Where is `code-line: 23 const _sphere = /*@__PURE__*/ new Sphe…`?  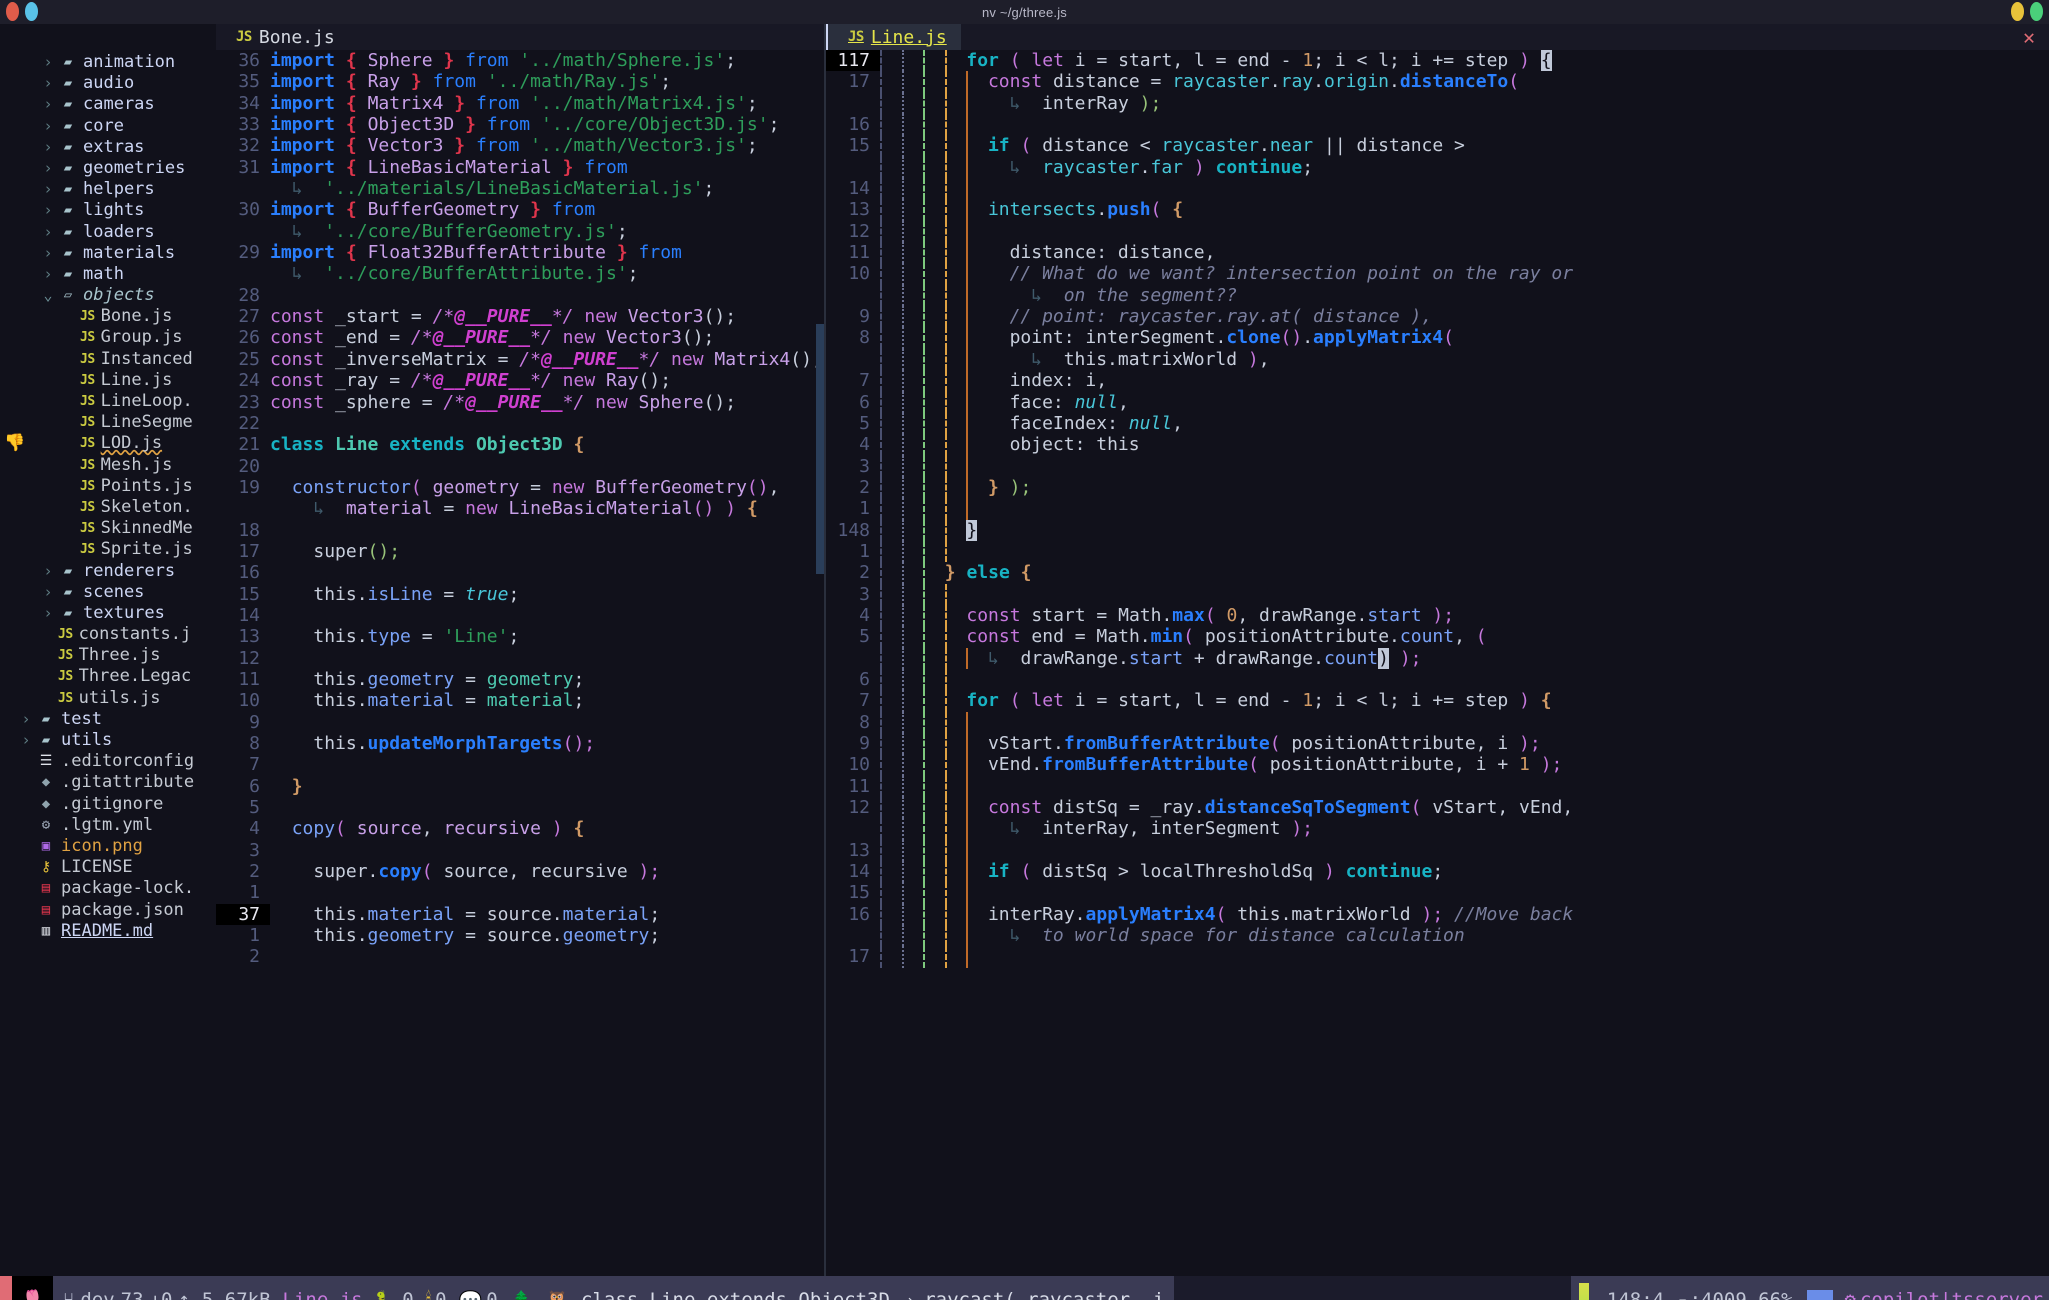
code-line: 23 const _sphere = /*@__PURE__*/ new Sphe… is located at coordinates (520, 402).